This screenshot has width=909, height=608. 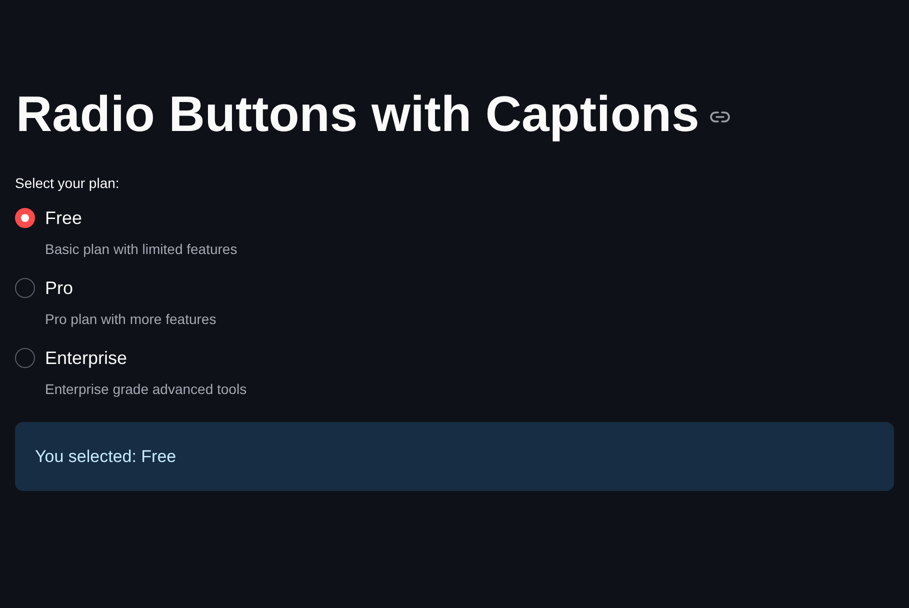 I want to click on link-icon, so click(x=720, y=117).